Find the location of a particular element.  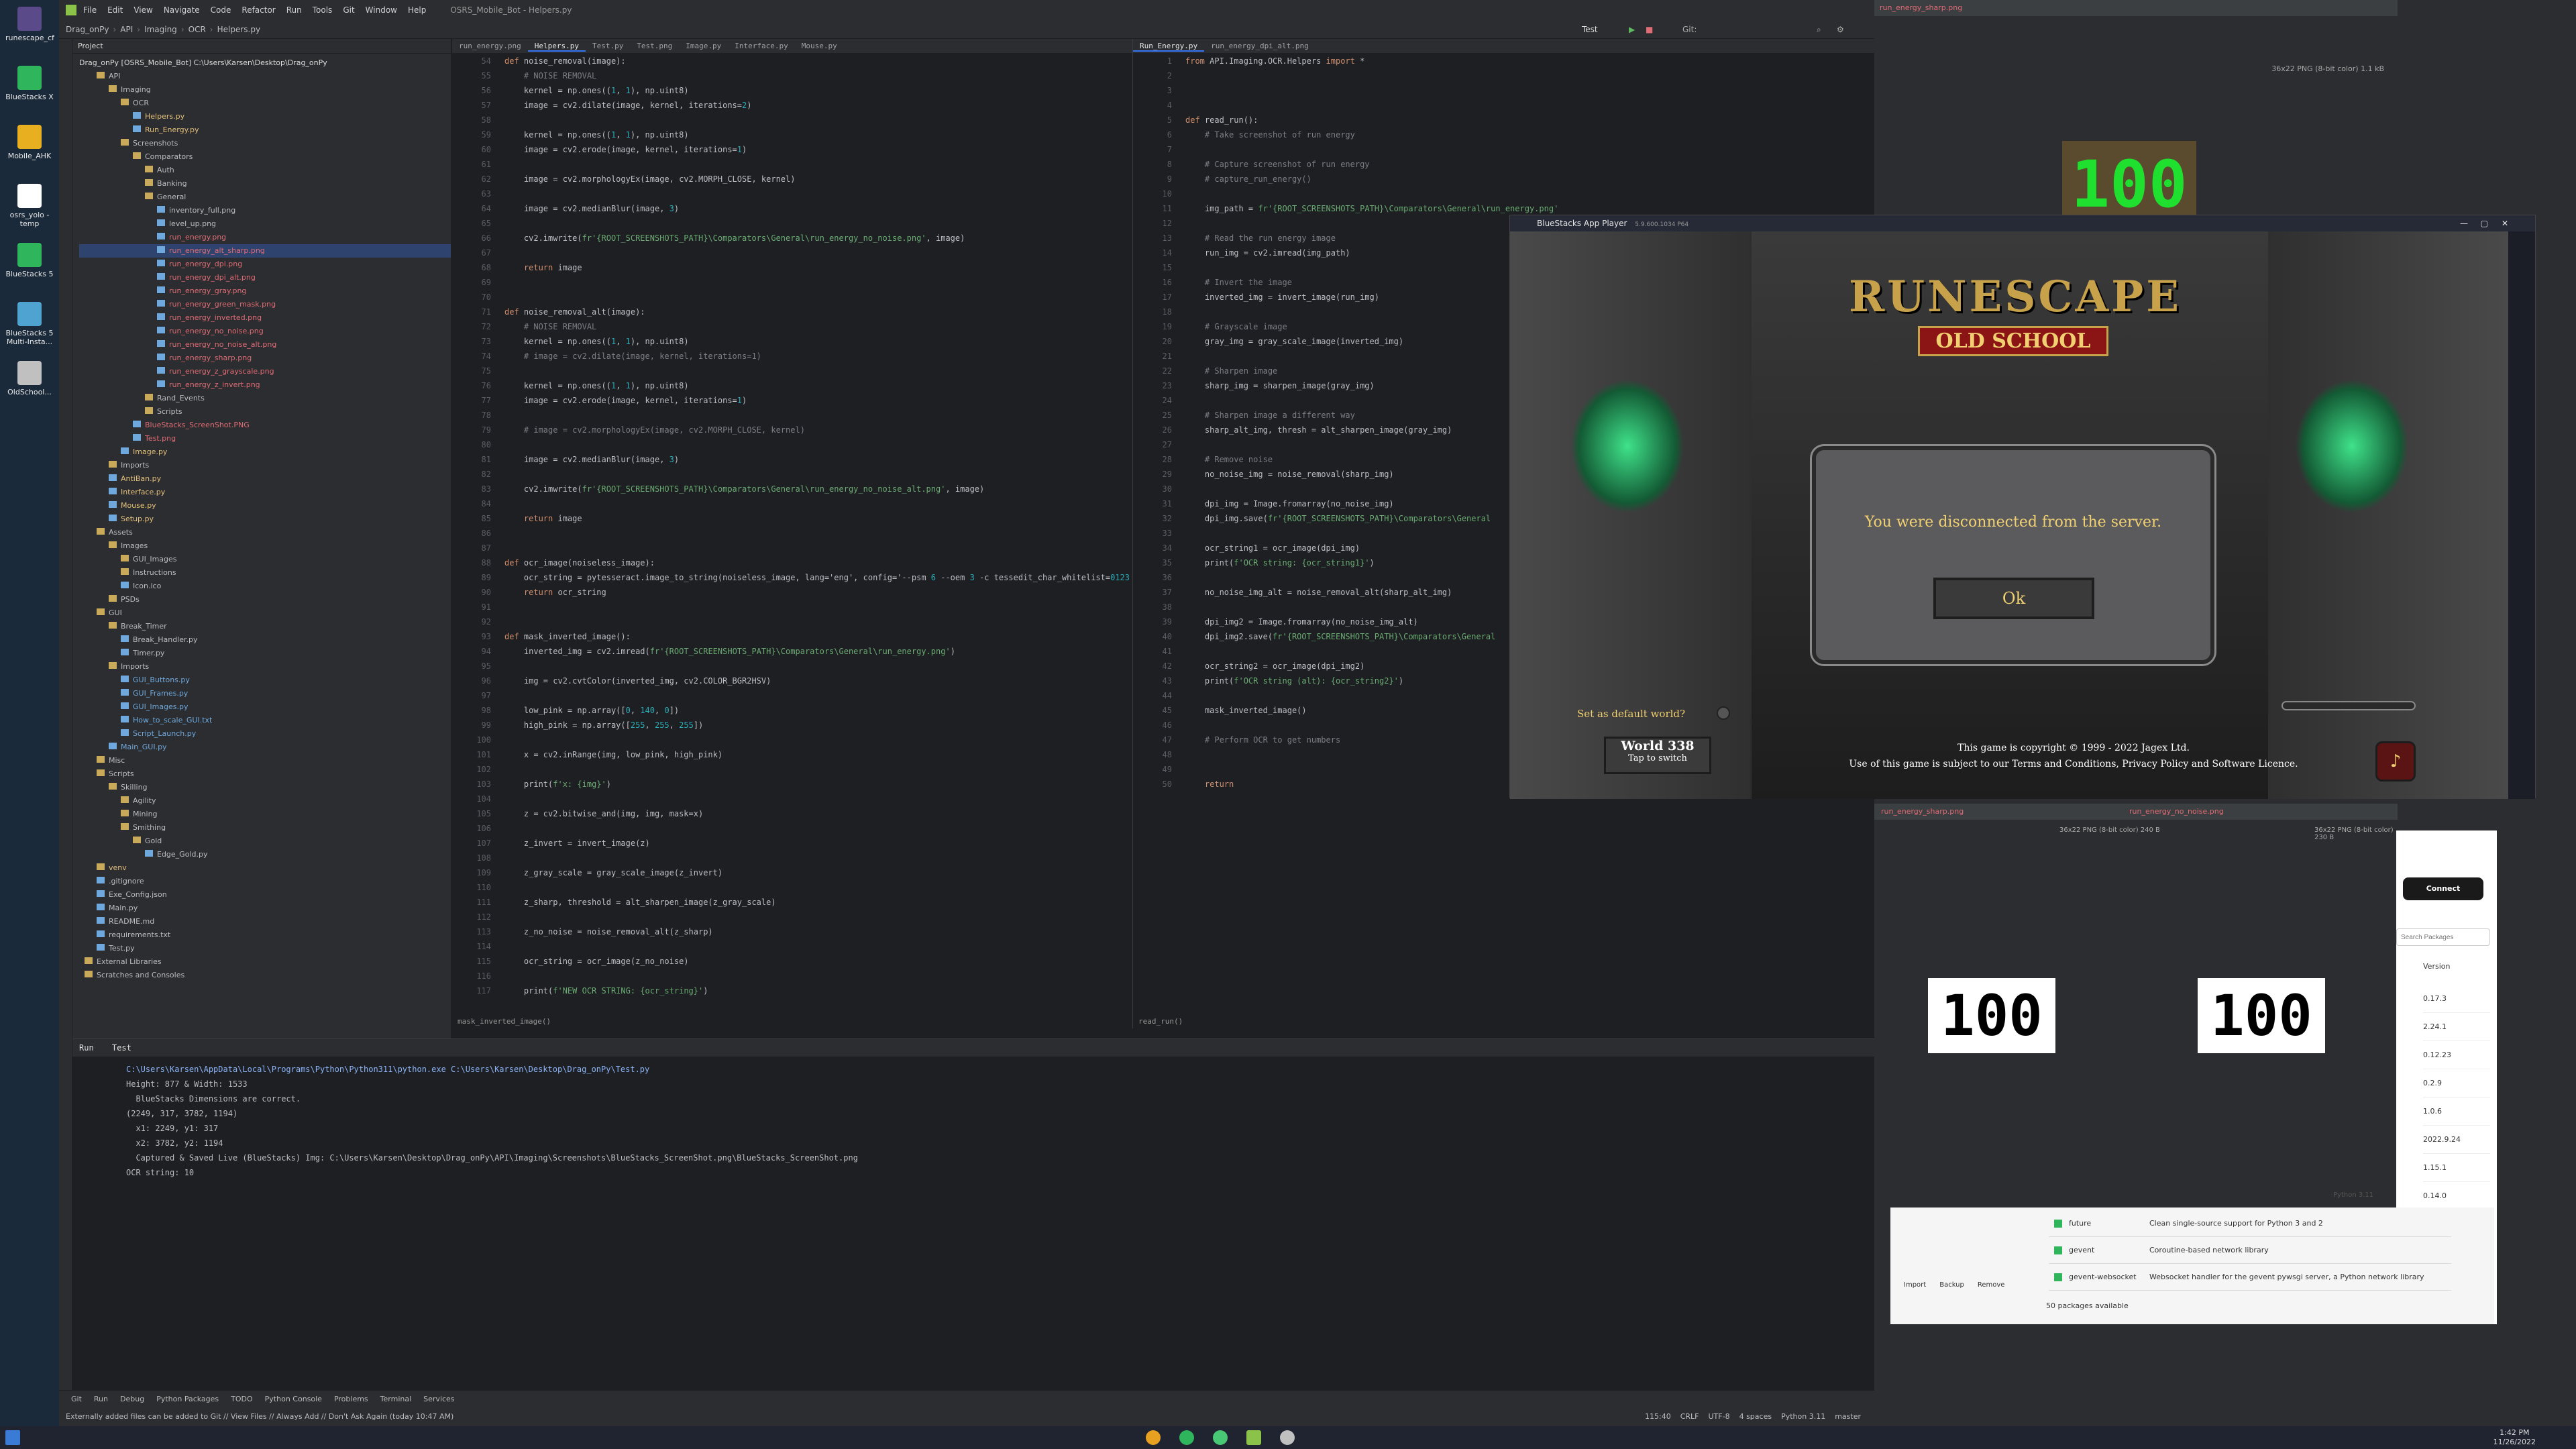

breadcrumb-item: Imaging is located at coordinates (160, 29).